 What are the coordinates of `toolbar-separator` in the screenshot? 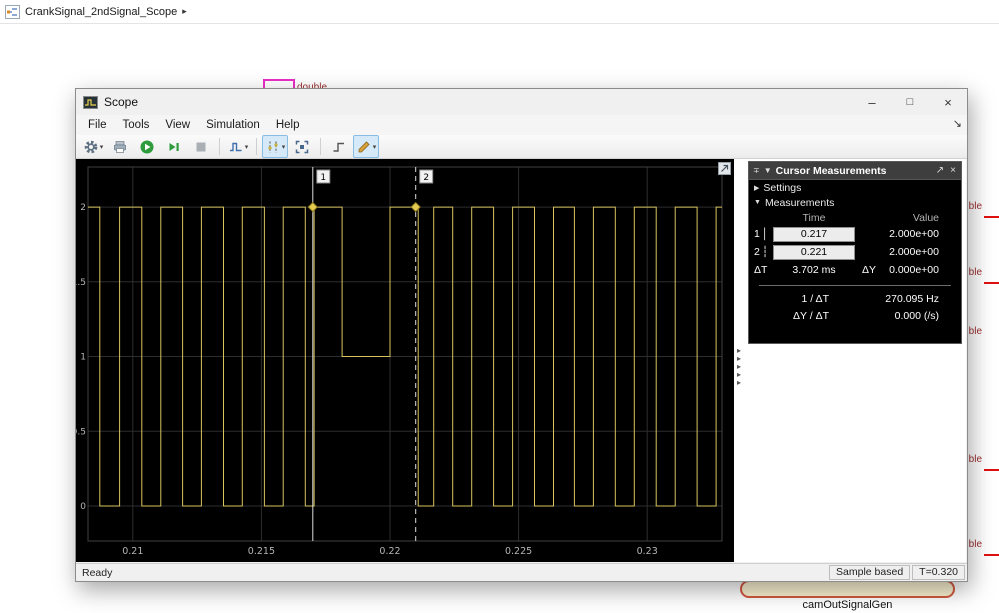 It's located at (219, 146).